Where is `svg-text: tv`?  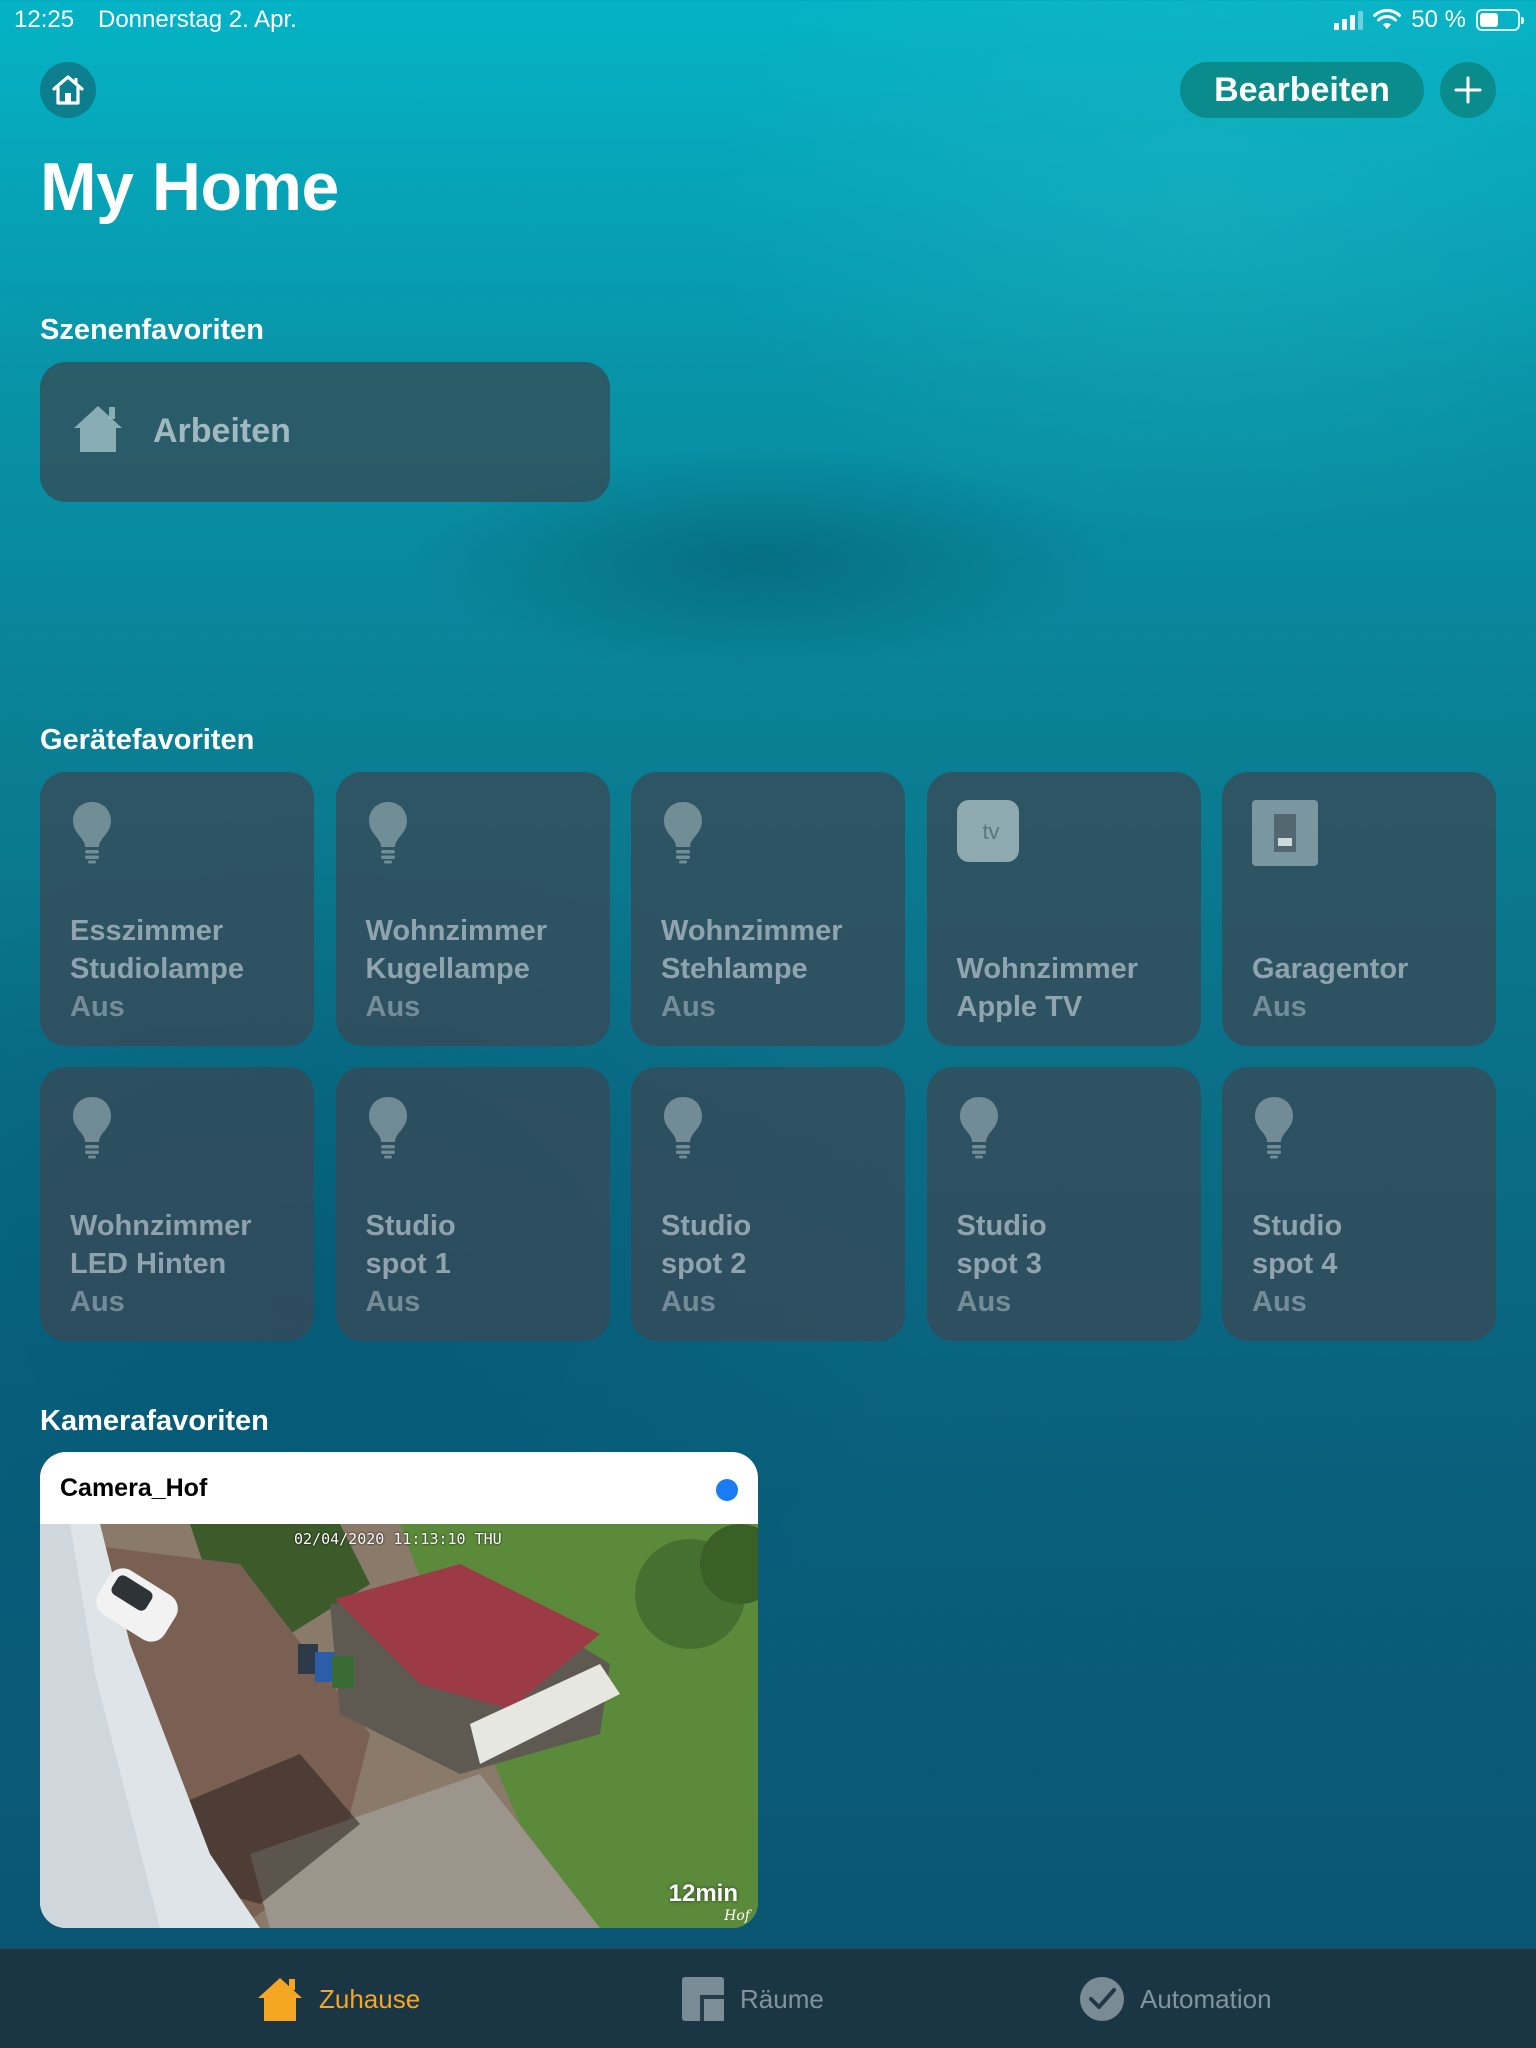
svg-text: tv is located at coordinates (990, 831).